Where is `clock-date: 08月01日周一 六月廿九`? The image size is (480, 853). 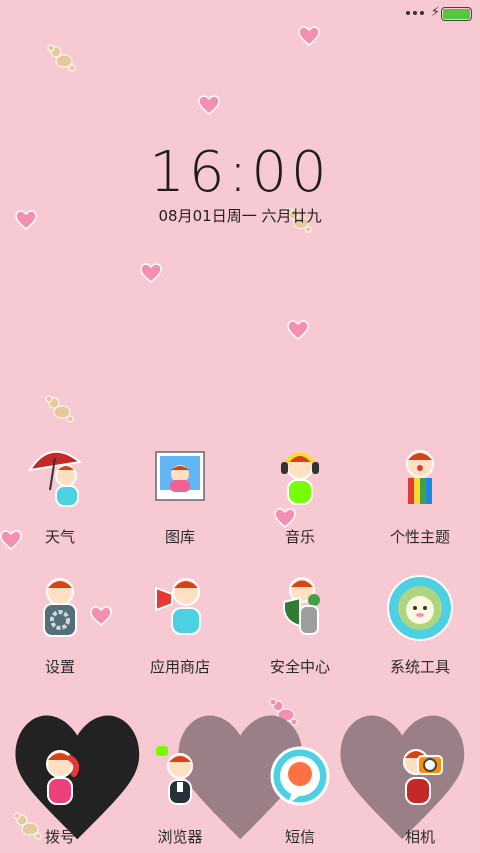 clock-date: 08月01日周一 六月廿九 is located at coordinates (240, 215).